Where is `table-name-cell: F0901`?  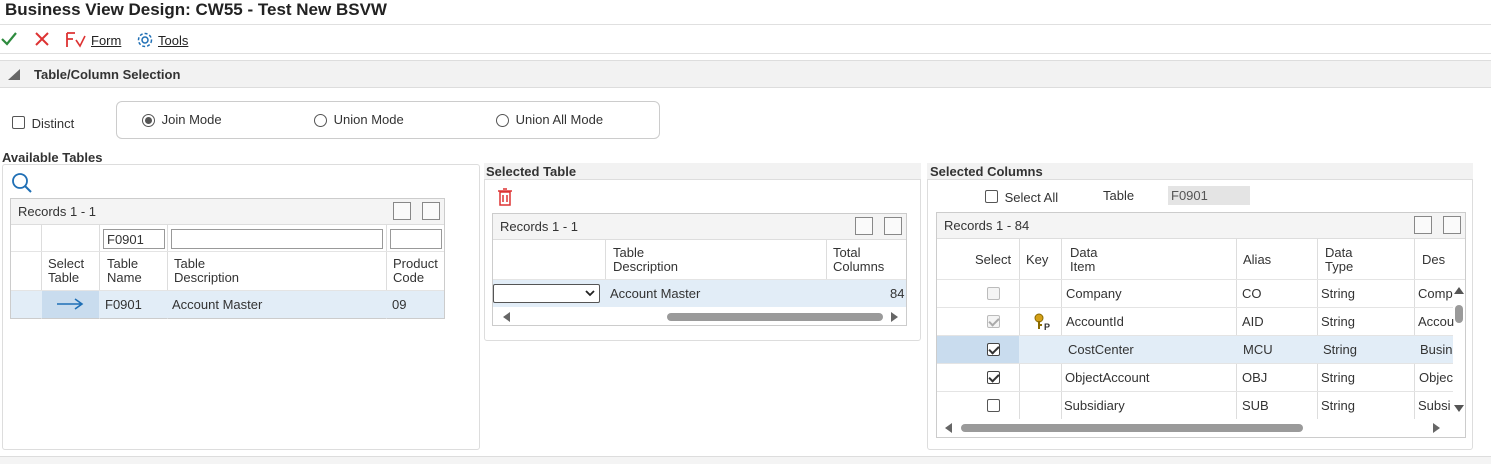
table-name-cell: F0901 is located at coordinates (123, 304).